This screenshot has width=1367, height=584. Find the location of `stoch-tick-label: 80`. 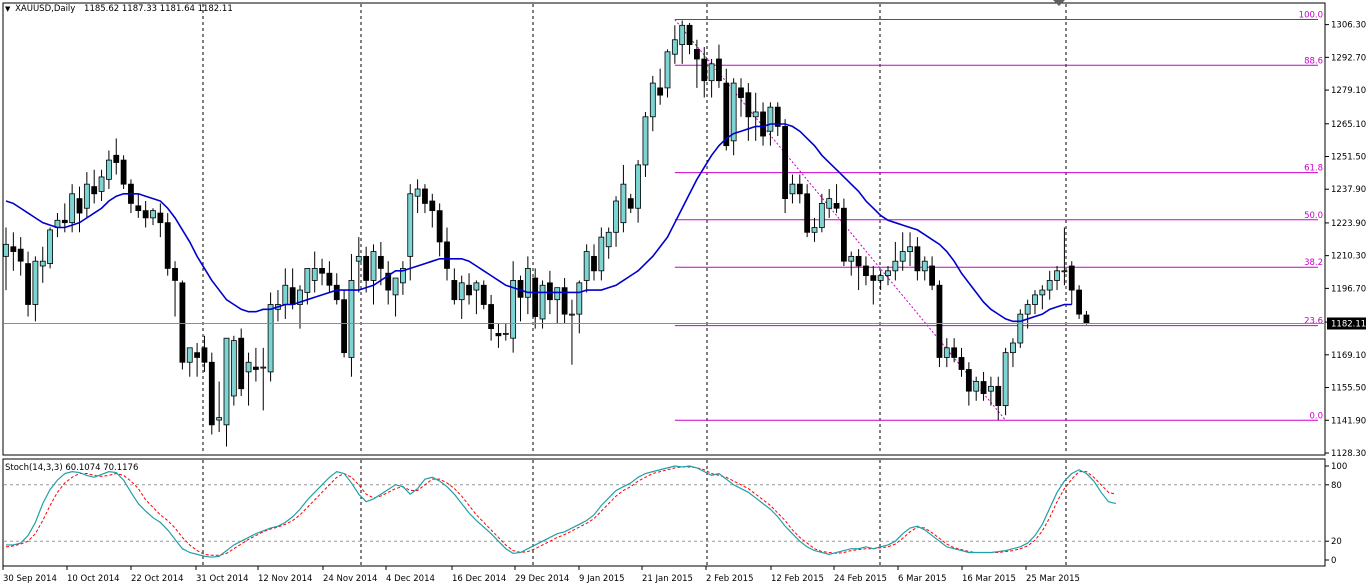

stoch-tick-label: 80 is located at coordinates (1336, 486).